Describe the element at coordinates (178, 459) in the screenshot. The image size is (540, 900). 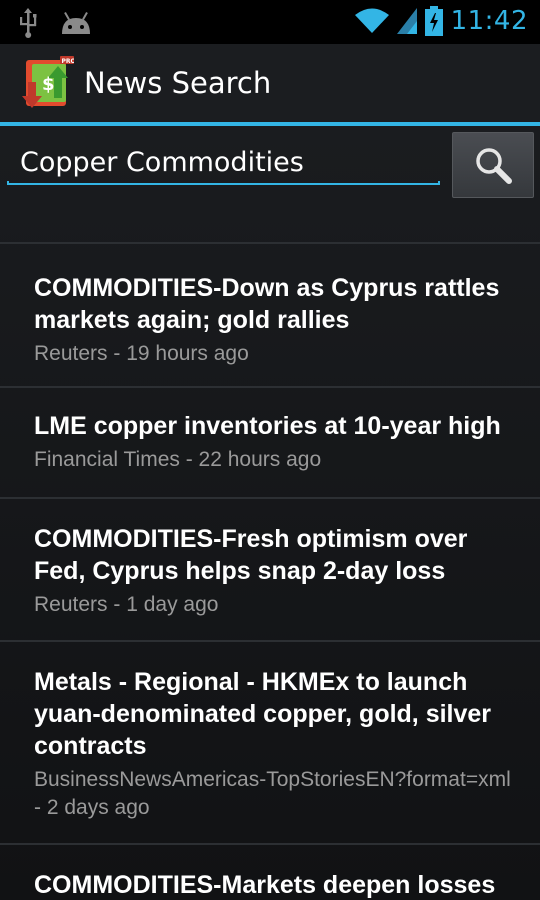
I see `result-meta: Financial Times - 22 hours ago` at that location.